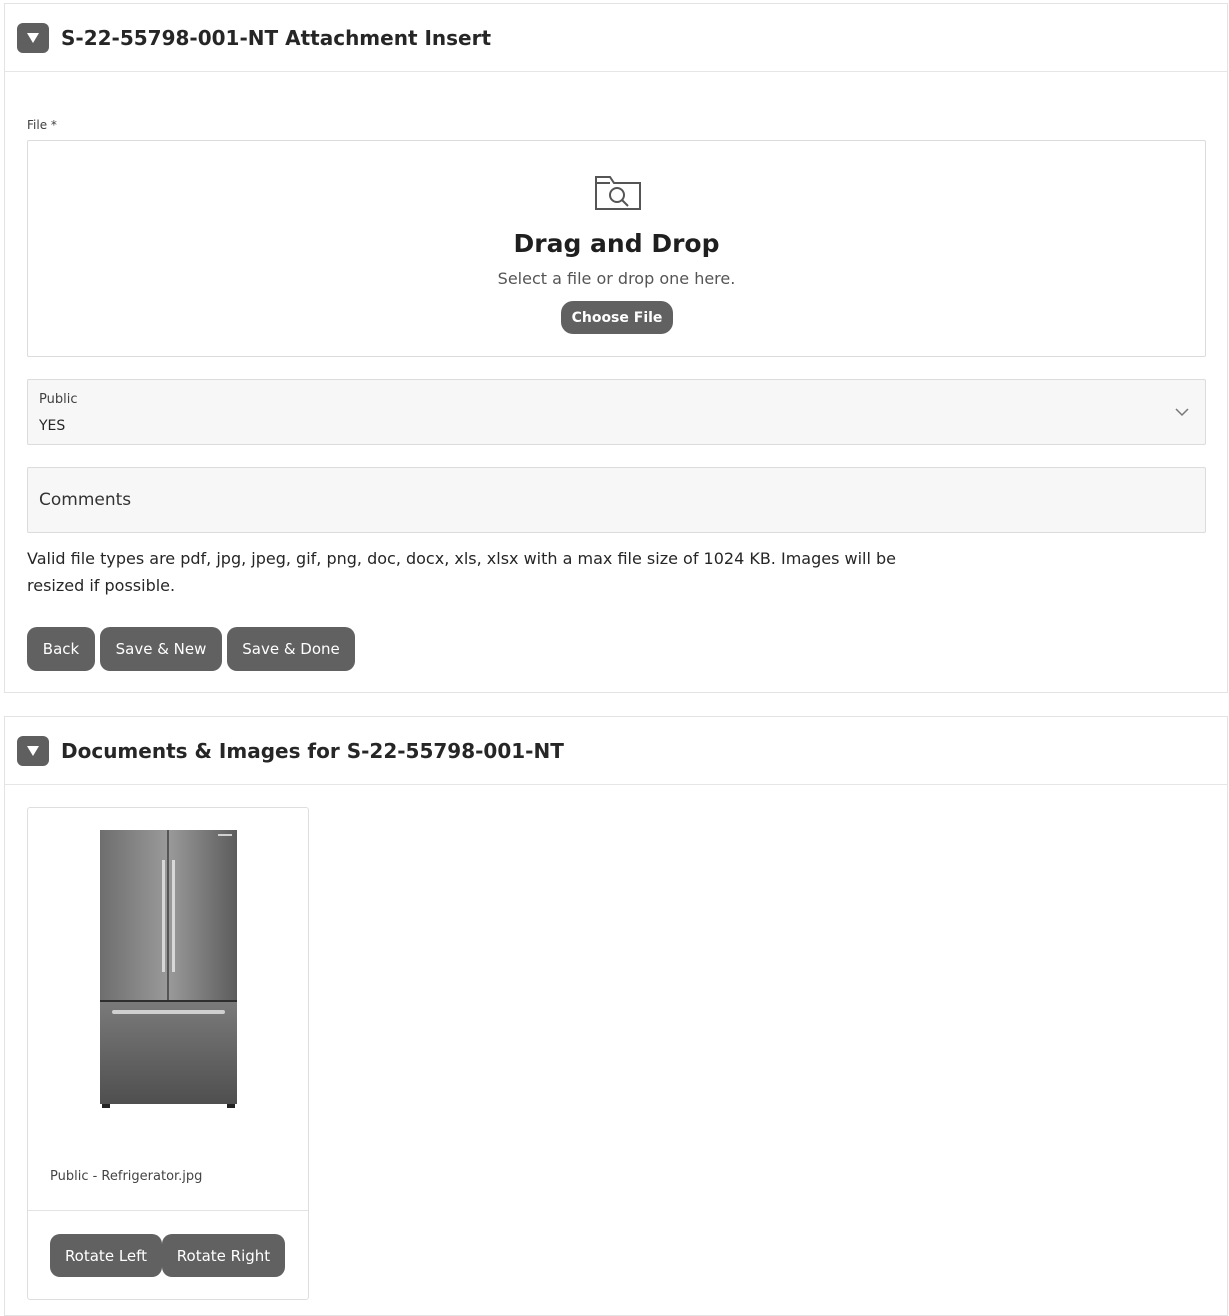  What do you see at coordinates (58, 399) in the screenshot?
I see `public-label: Public` at bounding box center [58, 399].